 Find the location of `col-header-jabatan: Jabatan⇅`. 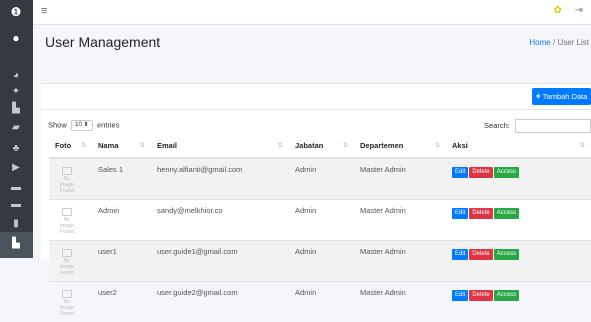

col-header-jabatan: Jabatan⇅ is located at coordinates (321, 146).